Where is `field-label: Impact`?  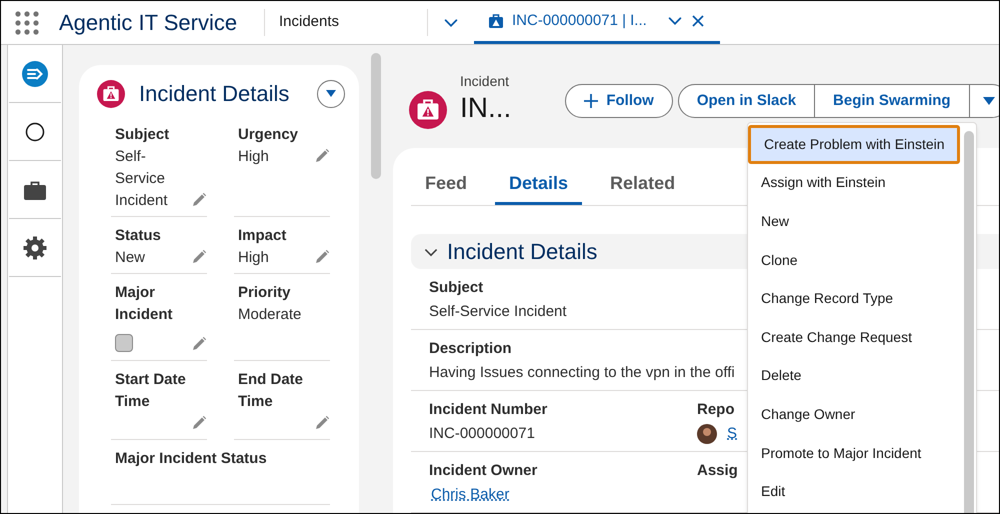
field-label: Impact is located at coordinates (262, 236).